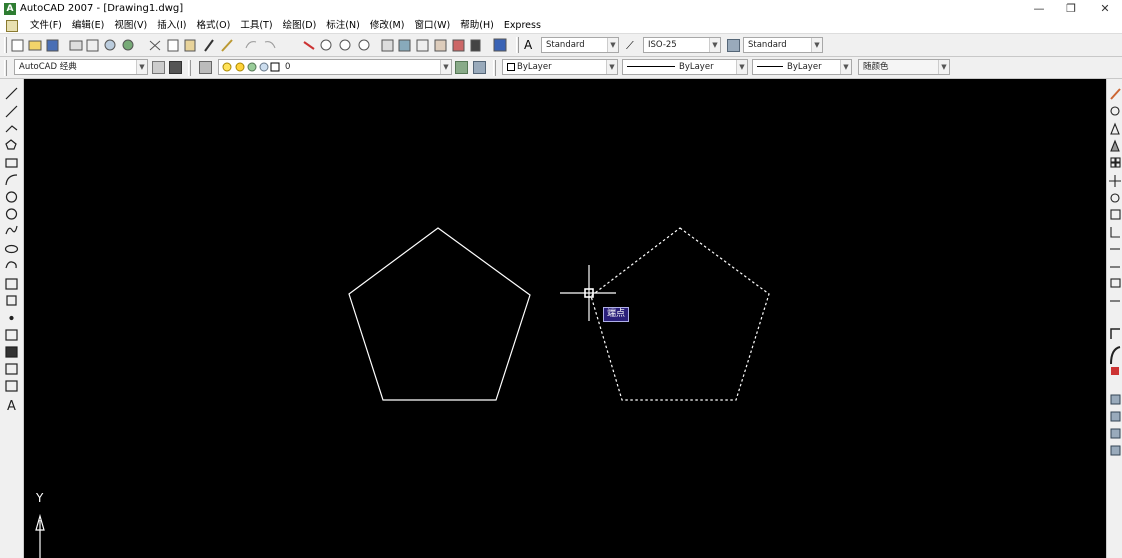  Describe the element at coordinates (1115, 181) in the screenshot. I see `move-icon` at that location.